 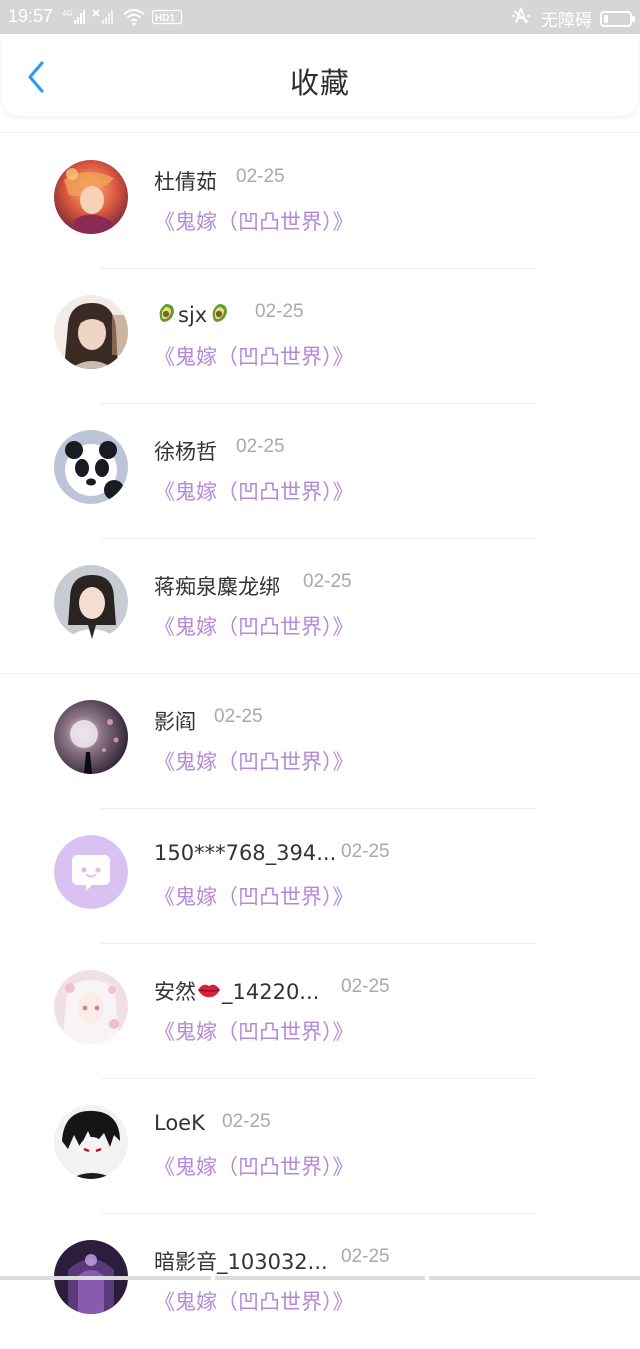 What do you see at coordinates (566, 21) in the screenshot?
I see `accessibility-label: 无障碍` at bounding box center [566, 21].